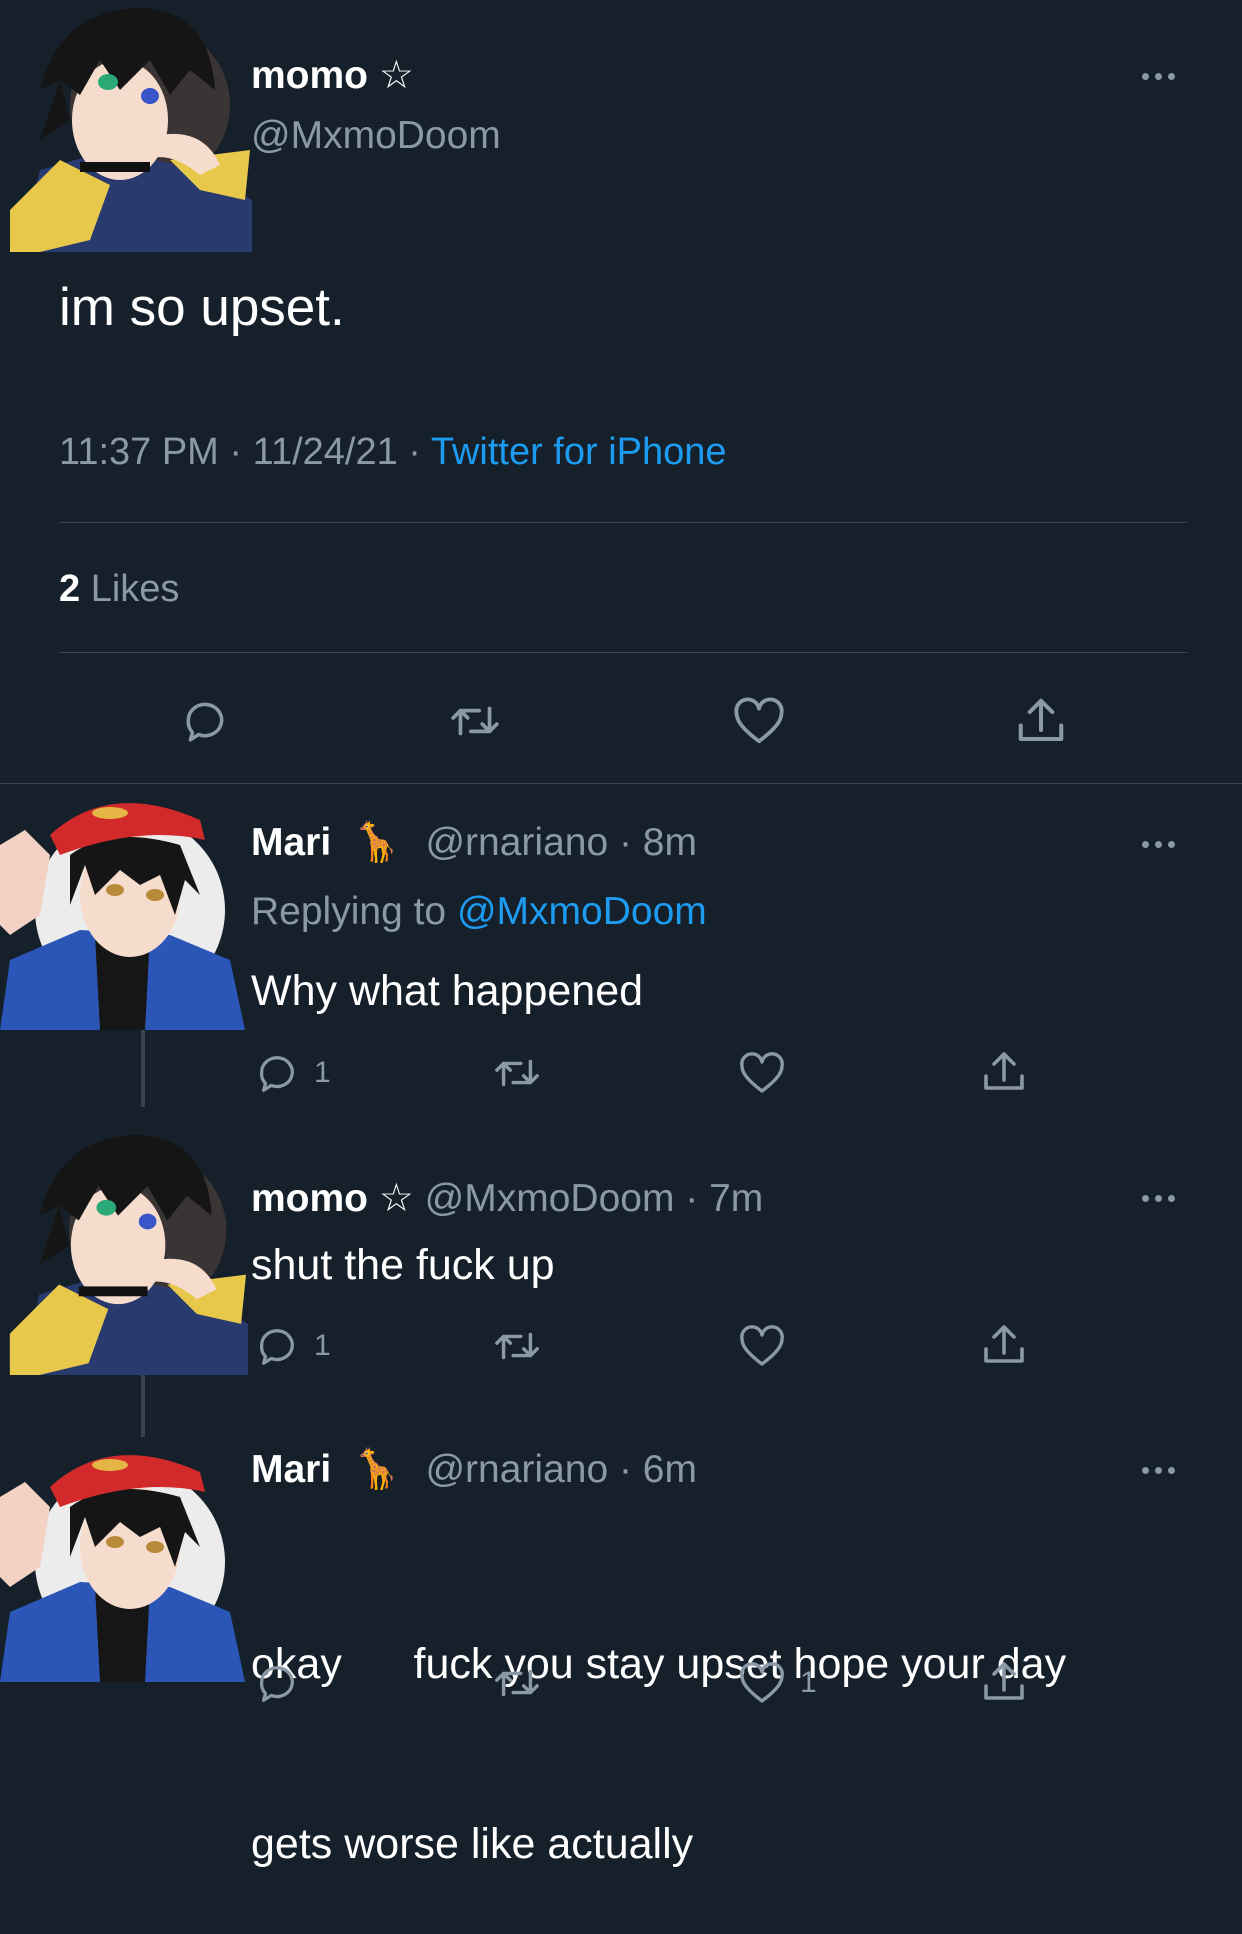 The width and height of the screenshot is (1242, 1934). Describe the element at coordinates (135, 589) in the screenshot. I see `likes-label: Likes` at that location.